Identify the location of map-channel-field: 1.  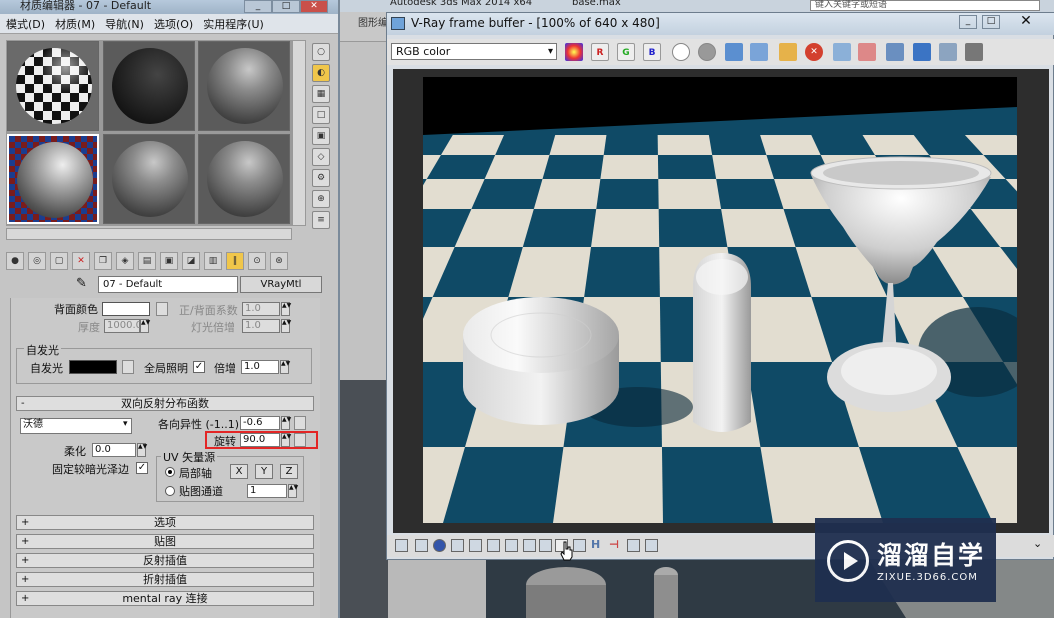
(267, 491).